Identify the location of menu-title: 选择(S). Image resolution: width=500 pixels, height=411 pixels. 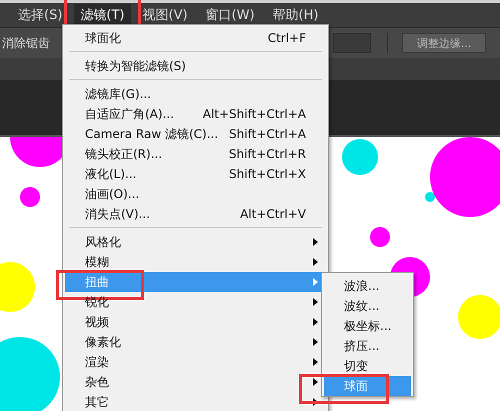
(40, 16).